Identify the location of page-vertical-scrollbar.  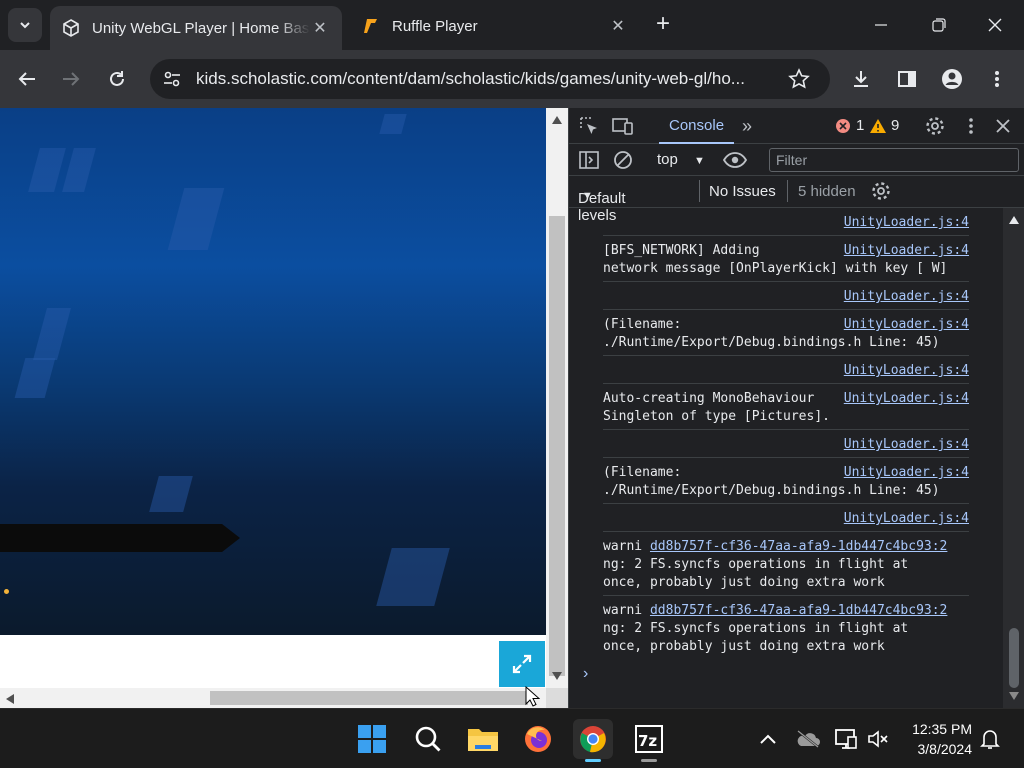
(557, 398).